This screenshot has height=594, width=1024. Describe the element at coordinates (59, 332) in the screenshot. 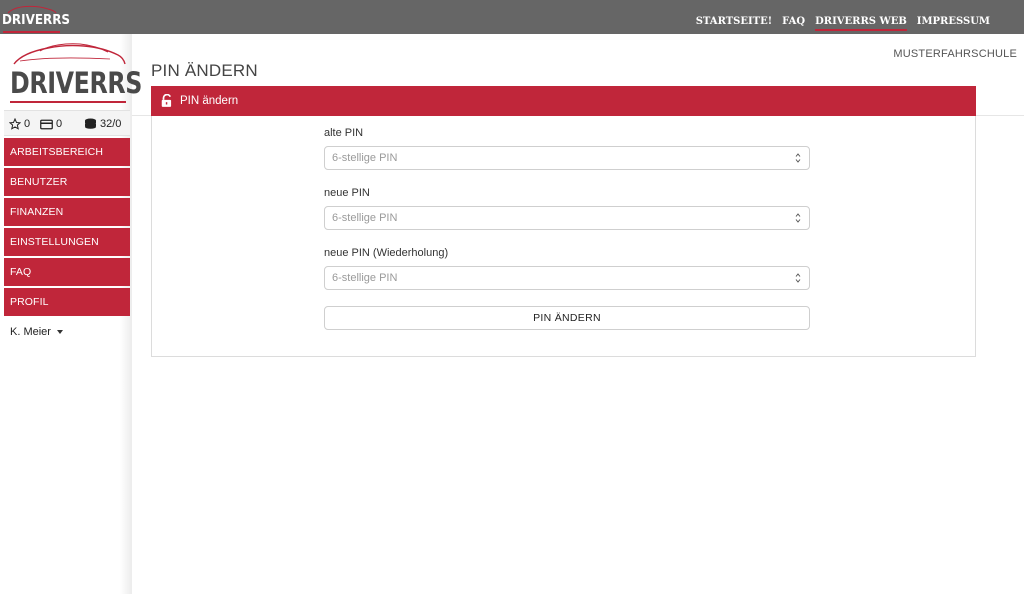

I see `caret-down-icon` at that location.